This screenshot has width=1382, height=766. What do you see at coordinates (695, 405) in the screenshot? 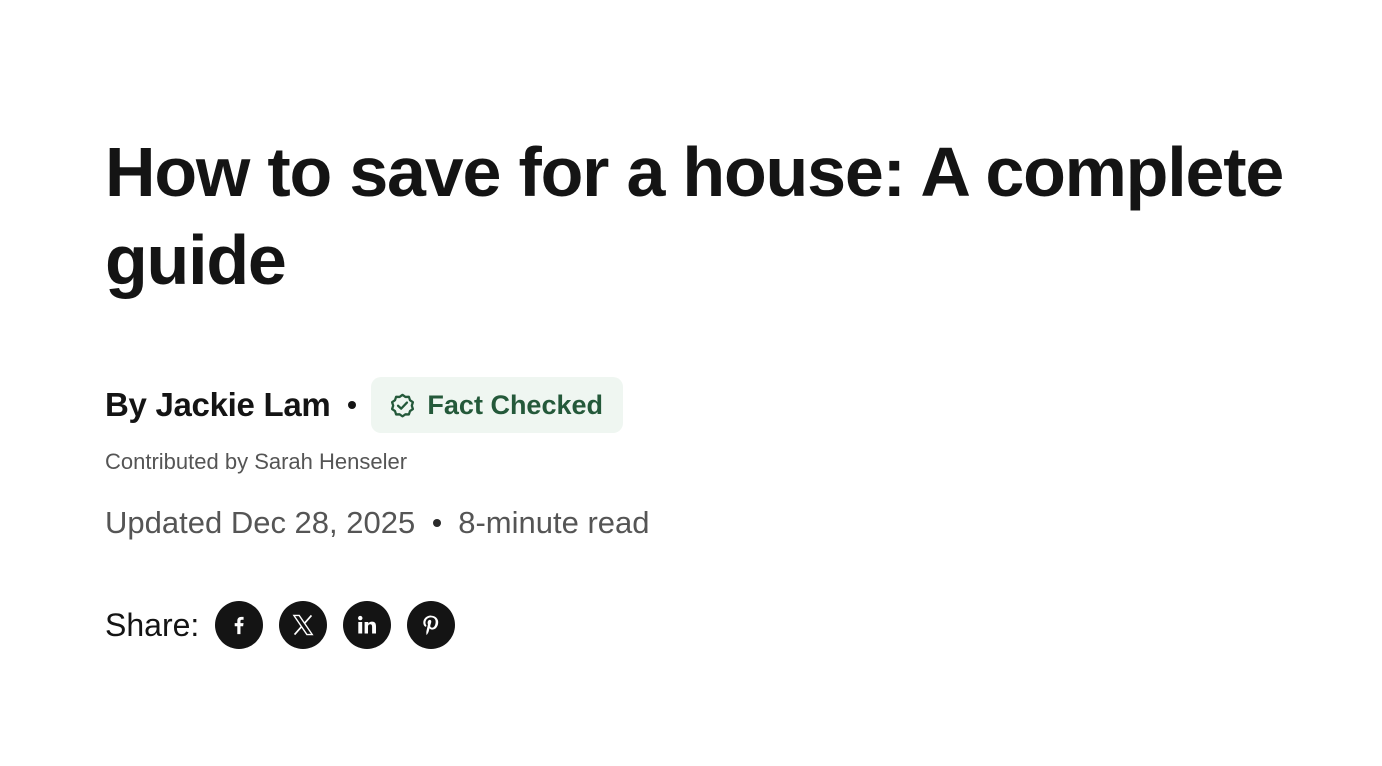
I see `byline: By Jackie Lam Fact Checked` at bounding box center [695, 405].